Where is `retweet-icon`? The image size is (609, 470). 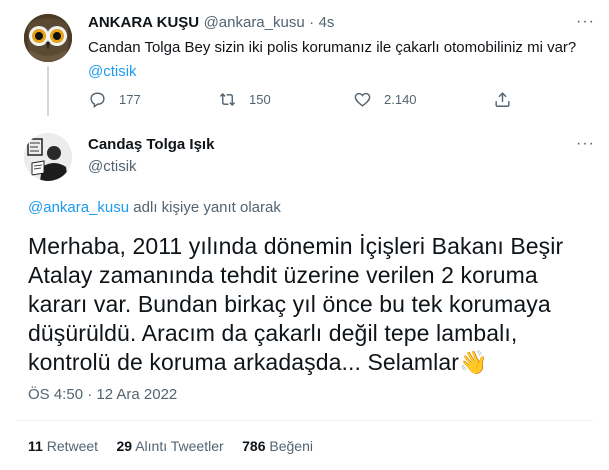 retweet-icon is located at coordinates (227, 99).